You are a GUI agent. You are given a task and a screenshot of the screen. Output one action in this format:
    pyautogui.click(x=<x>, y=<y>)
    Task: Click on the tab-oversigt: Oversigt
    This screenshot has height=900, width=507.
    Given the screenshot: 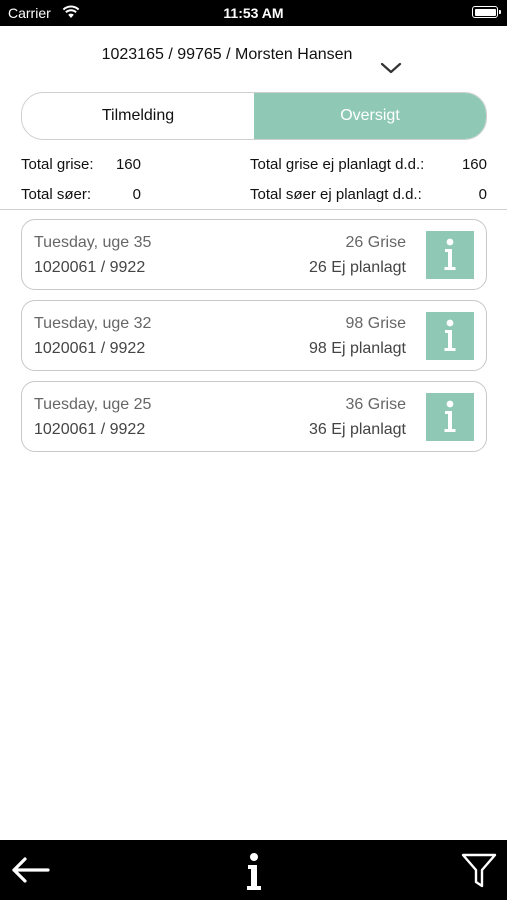 What is the action you would take?
    pyautogui.click(x=370, y=116)
    